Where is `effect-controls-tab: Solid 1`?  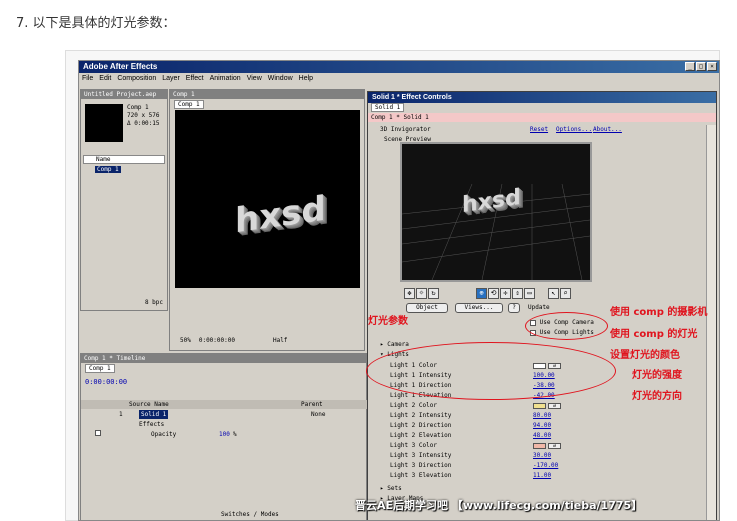 effect-controls-tab: Solid 1 is located at coordinates (542, 108).